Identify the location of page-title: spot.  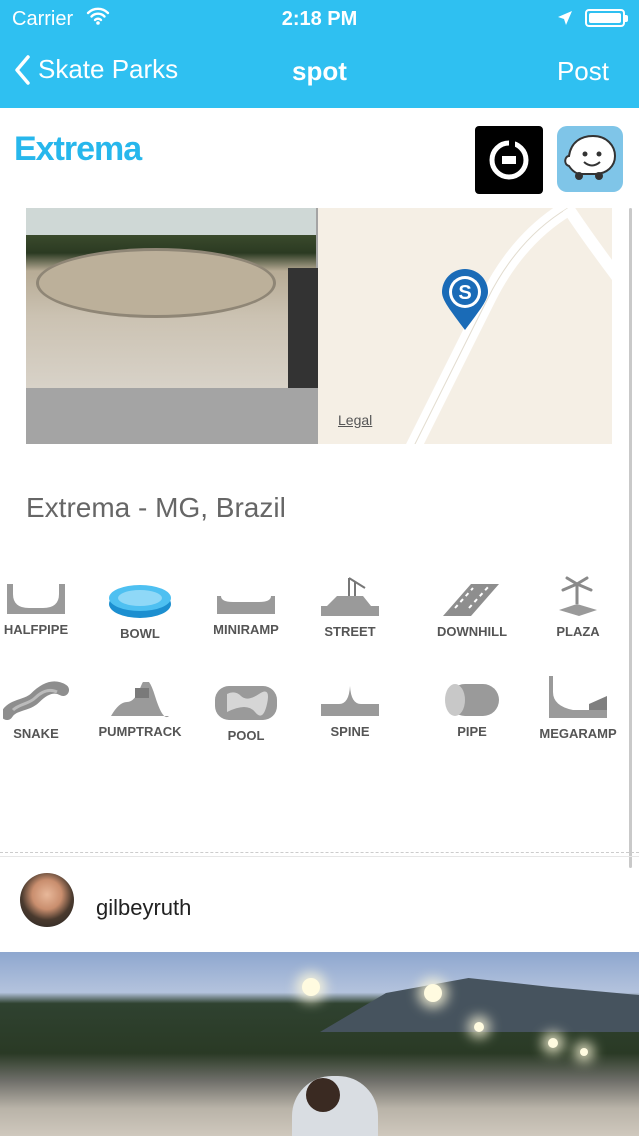
(319, 71).